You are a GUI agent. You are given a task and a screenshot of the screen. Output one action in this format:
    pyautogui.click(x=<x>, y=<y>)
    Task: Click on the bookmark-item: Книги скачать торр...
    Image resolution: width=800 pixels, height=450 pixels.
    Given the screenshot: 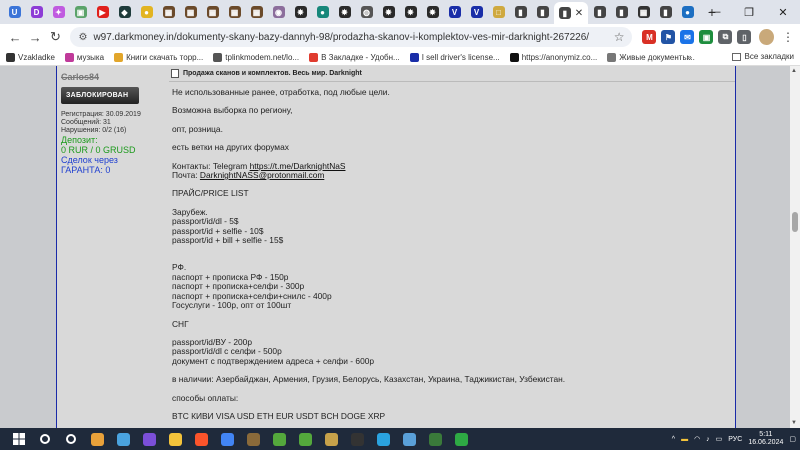 What is the action you would take?
    pyautogui.click(x=158, y=57)
    